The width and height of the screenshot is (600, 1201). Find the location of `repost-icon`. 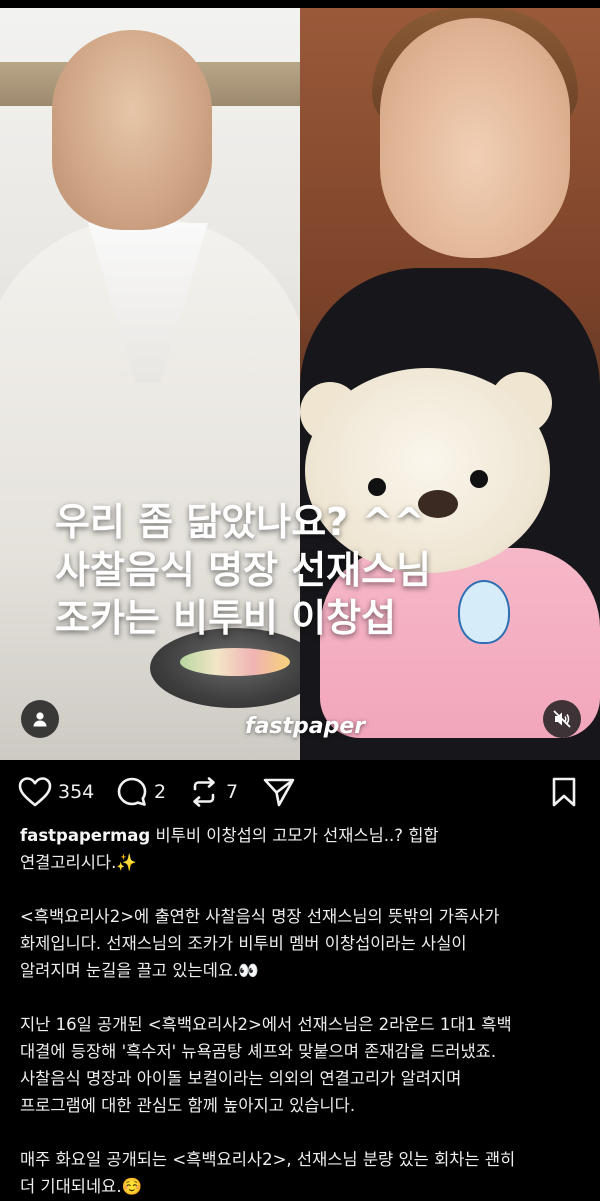

repost-icon is located at coordinates (204, 792).